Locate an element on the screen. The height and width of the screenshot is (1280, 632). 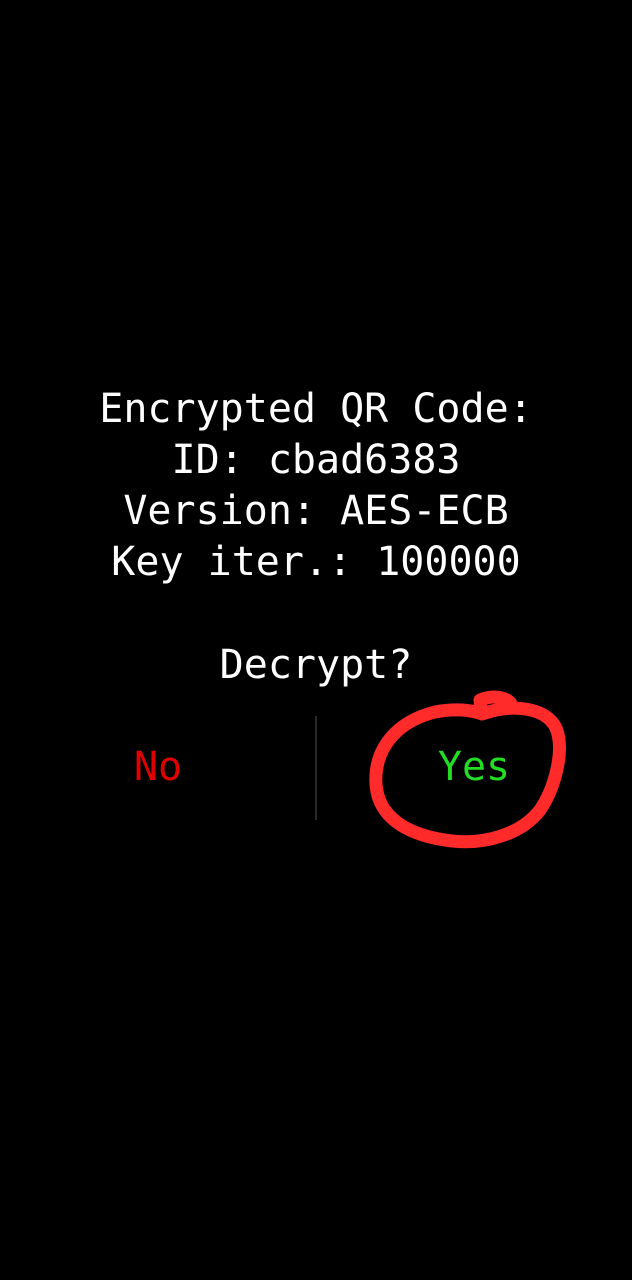
no-button: No is located at coordinates (158, 767).